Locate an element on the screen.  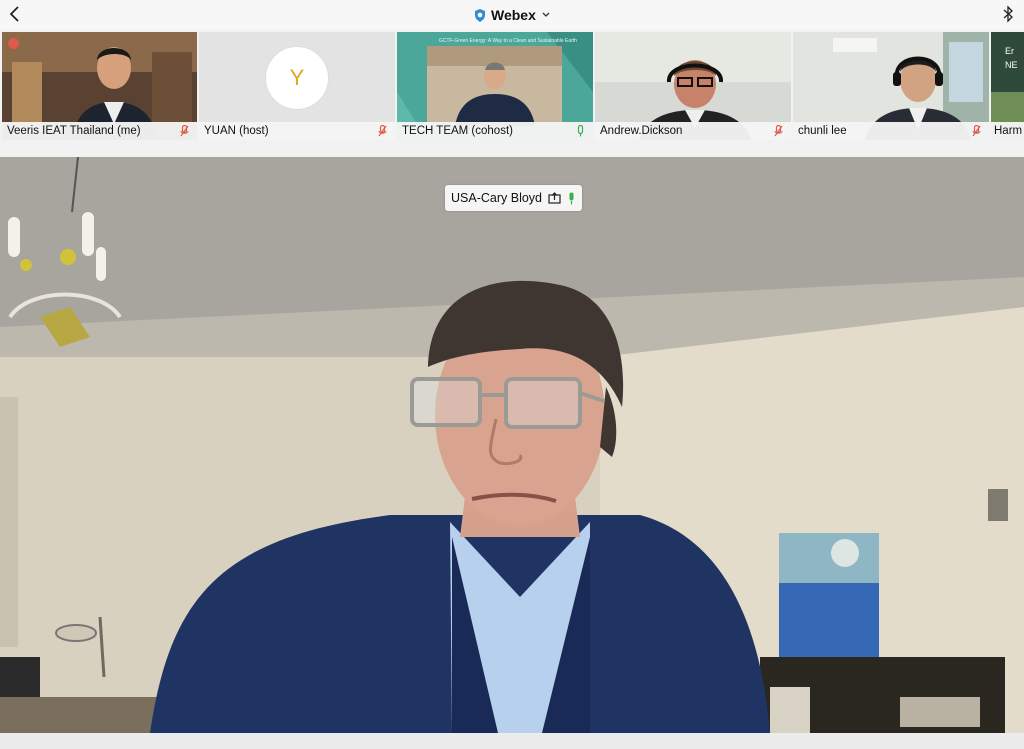
participant-name-bar: TECH TEAM (cohost) is located at coordinates (495, 131).